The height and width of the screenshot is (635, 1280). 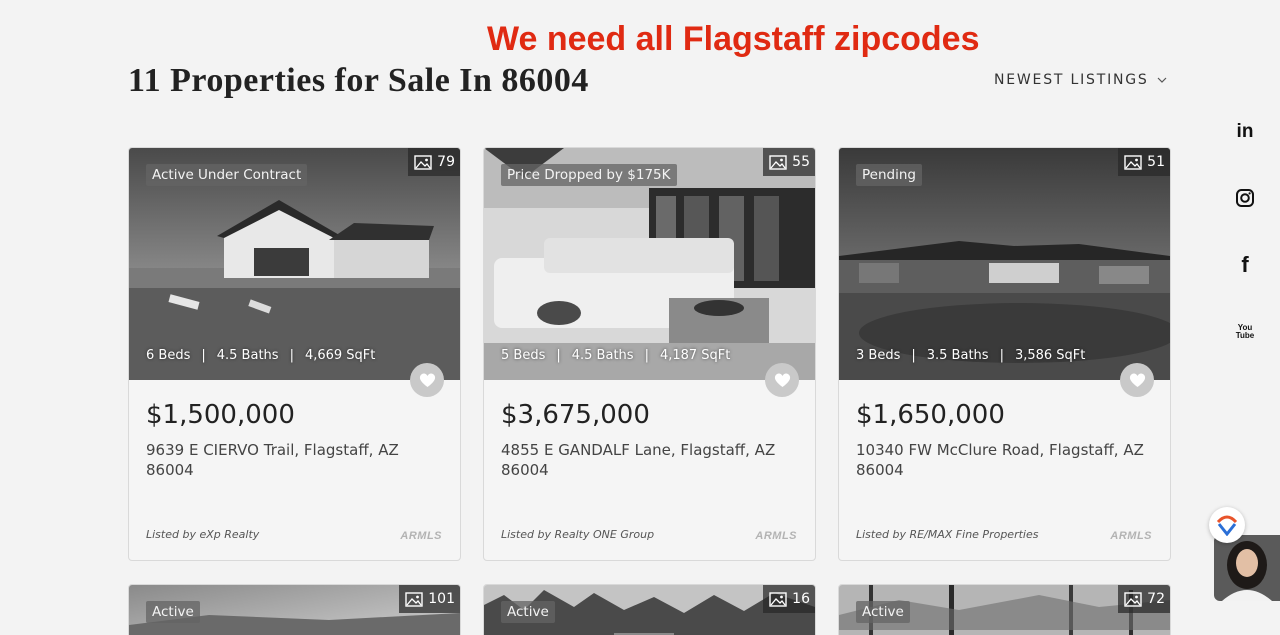 I want to click on instagram-icon, so click(x=1245, y=198).